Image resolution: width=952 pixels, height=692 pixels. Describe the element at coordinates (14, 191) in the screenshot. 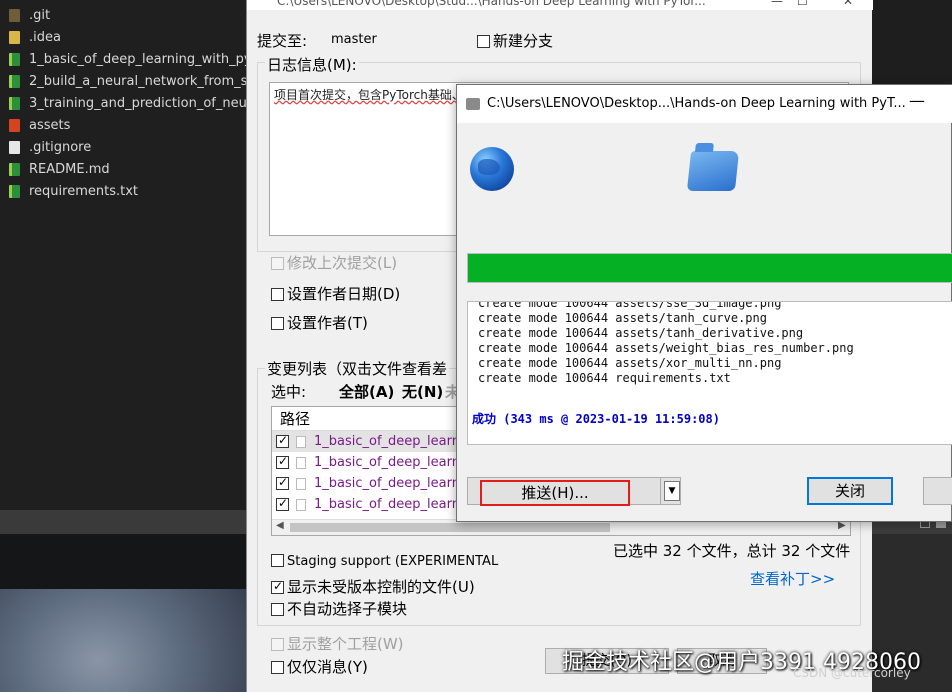

I see `text-file-icon` at that location.